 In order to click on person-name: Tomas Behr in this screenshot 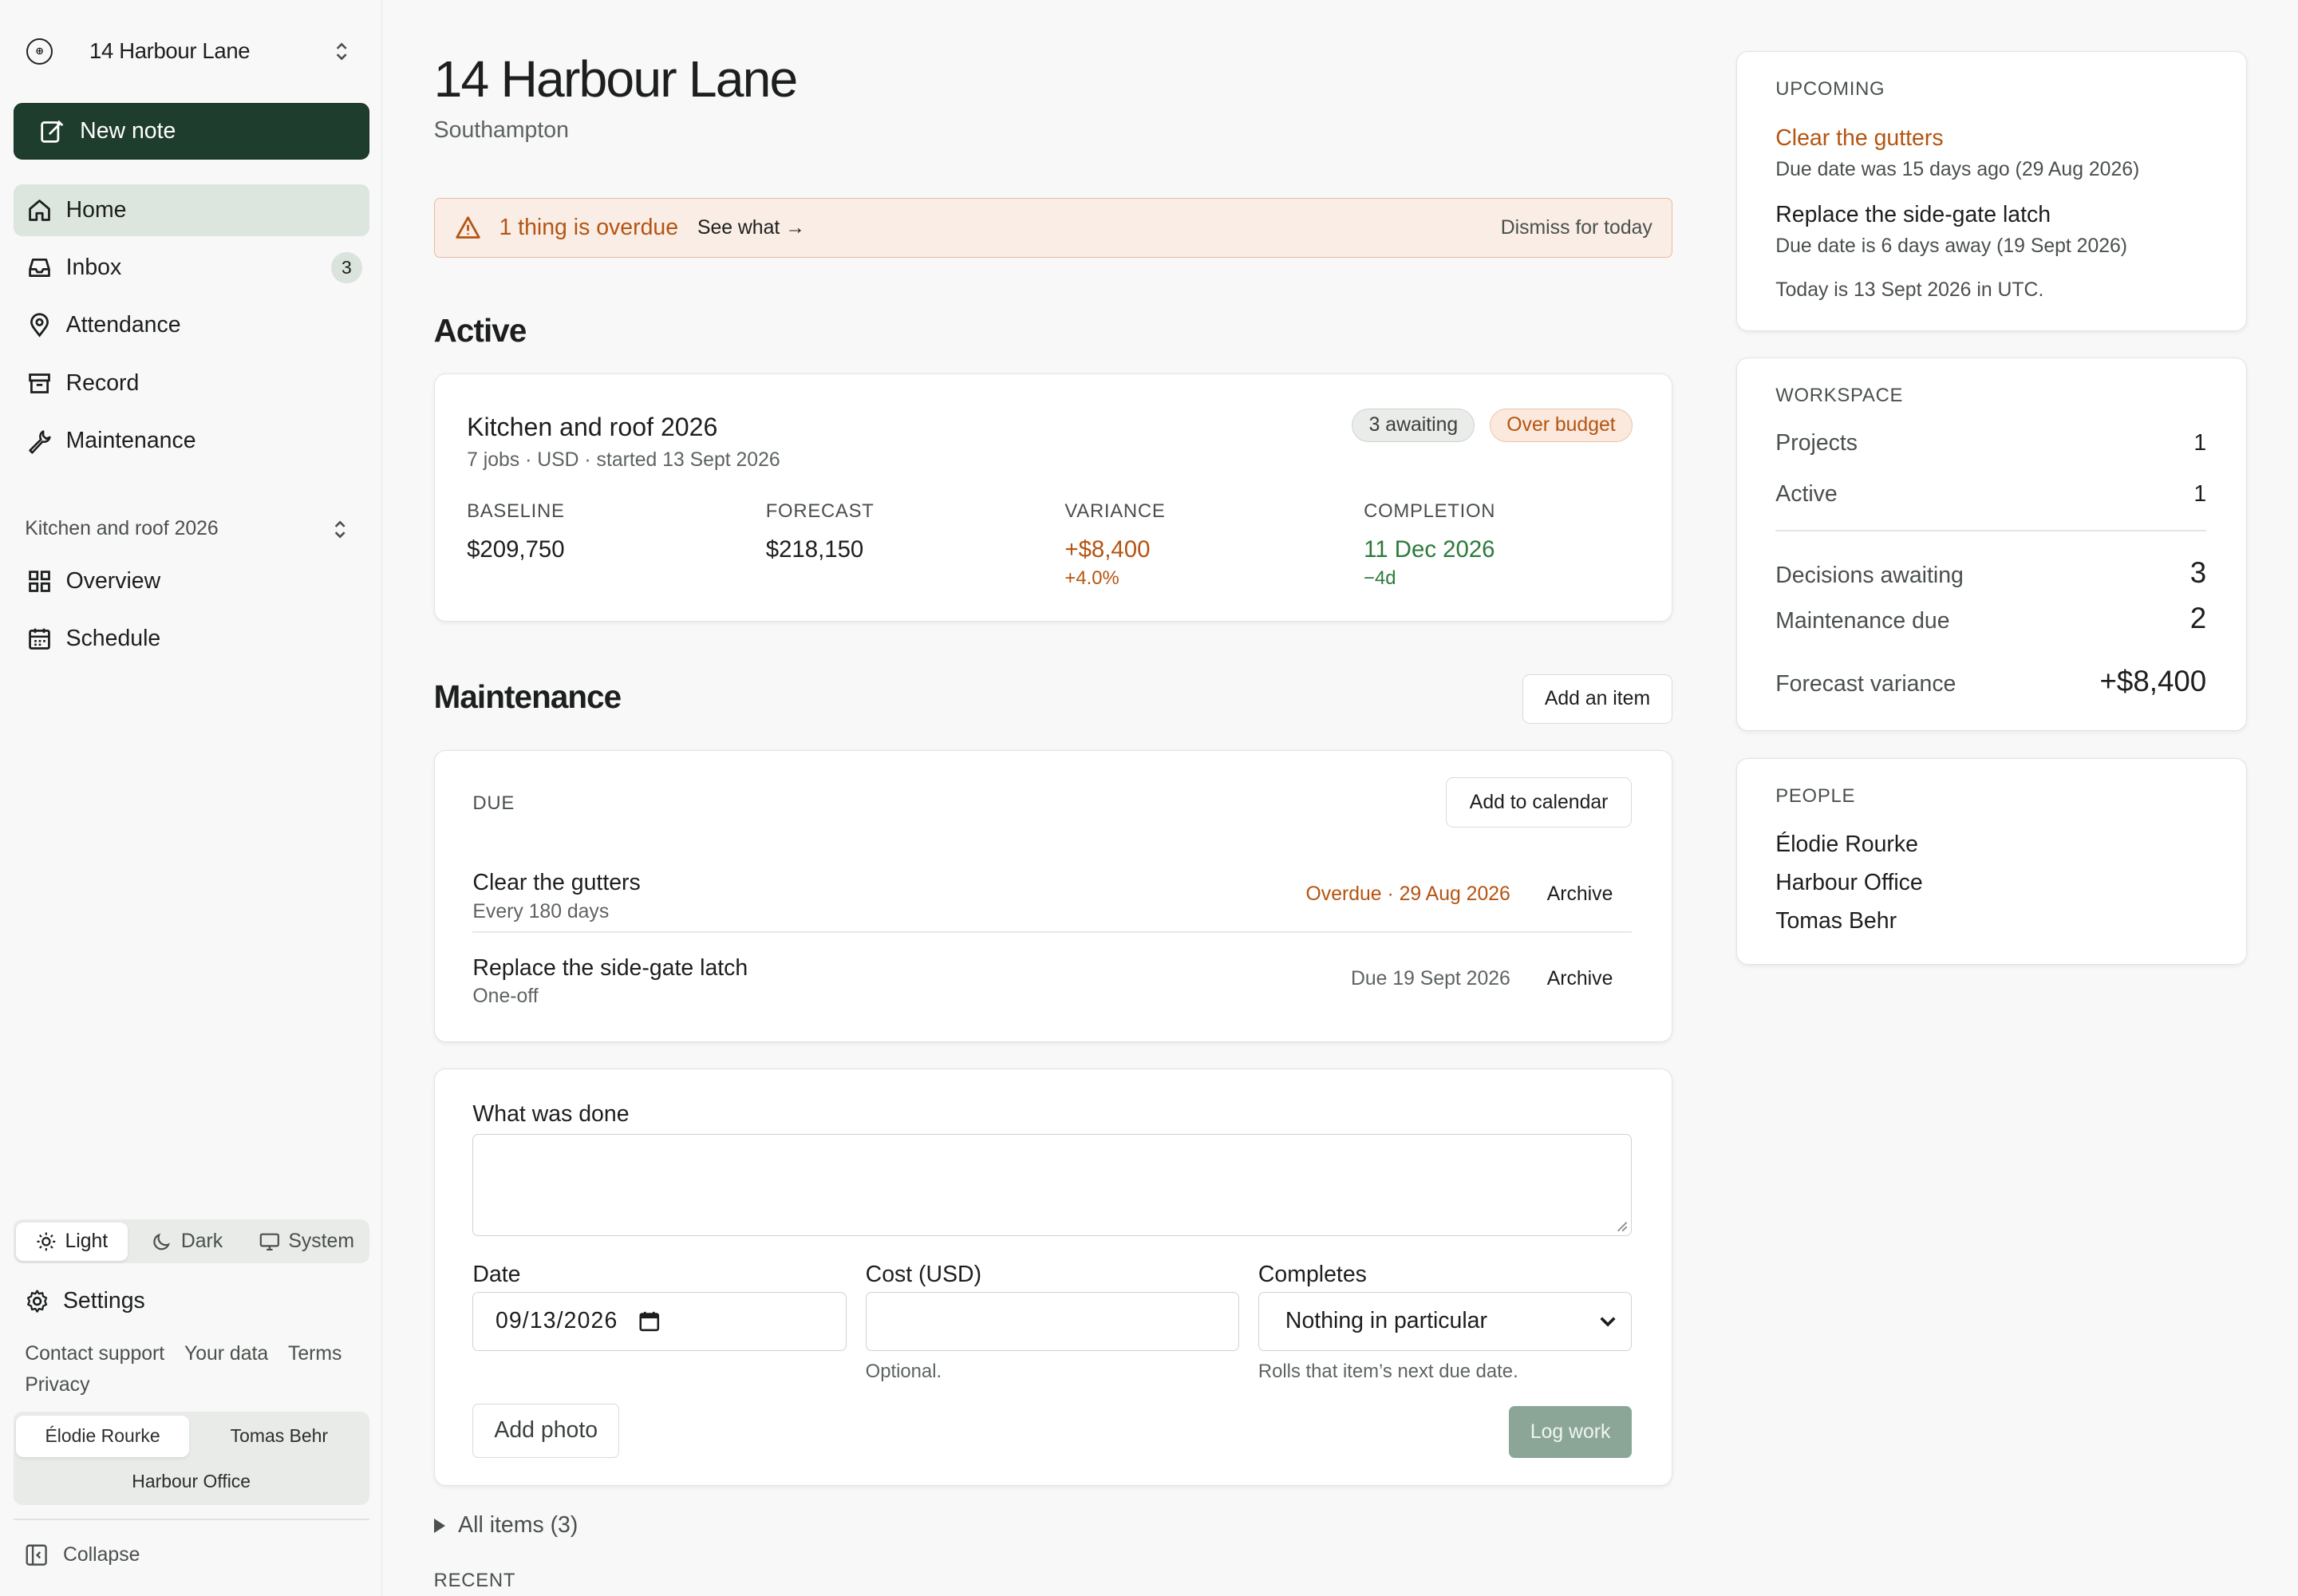, I will do `click(1836, 921)`.